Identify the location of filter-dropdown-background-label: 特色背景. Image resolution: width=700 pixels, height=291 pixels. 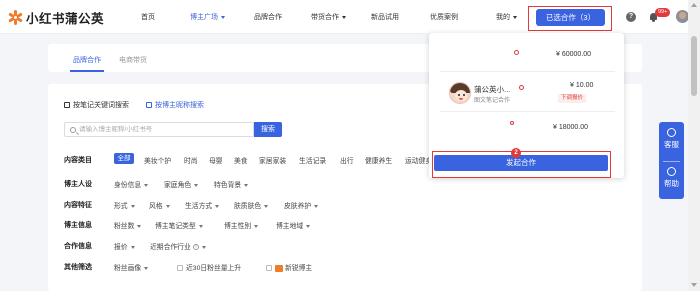
(228, 185).